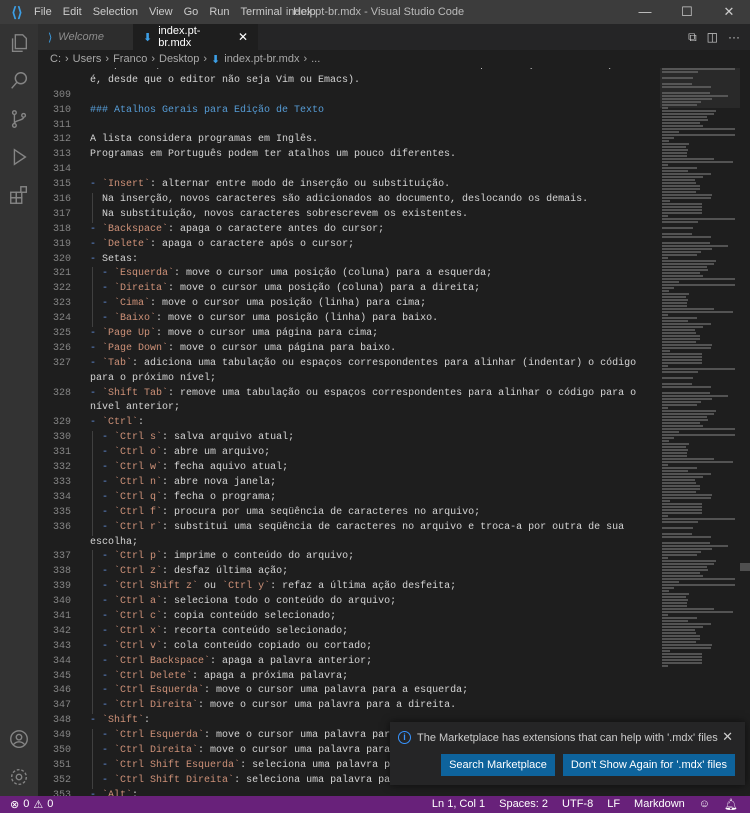  What do you see at coordinates (72, 12) in the screenshot?
I see `menu-edit: Edit` at bounding box center [72, 12].